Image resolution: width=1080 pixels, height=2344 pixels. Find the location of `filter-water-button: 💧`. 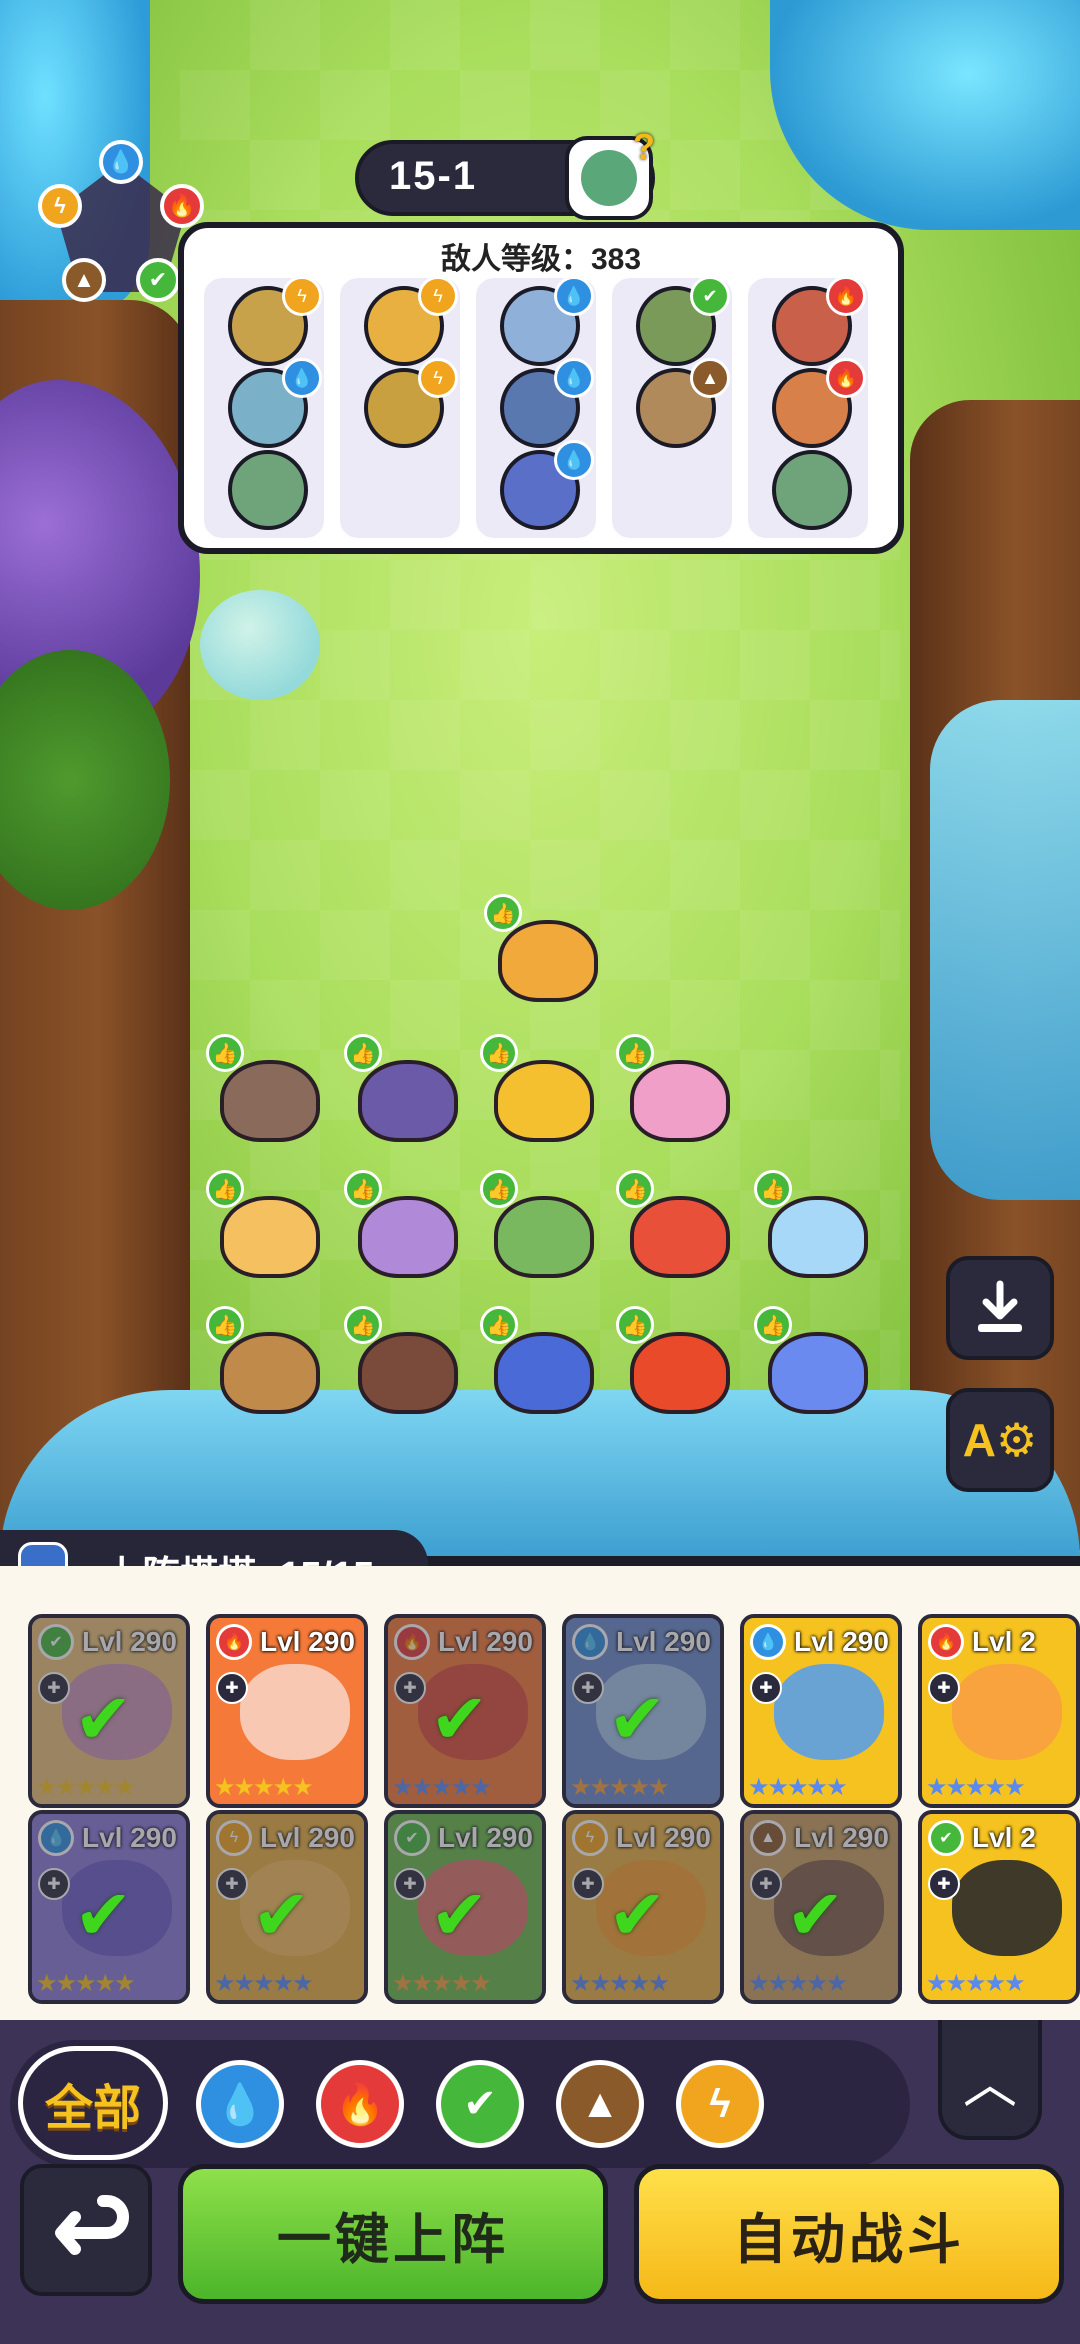

filter-water-button: 💧 is located at coordinates (240, 2104).